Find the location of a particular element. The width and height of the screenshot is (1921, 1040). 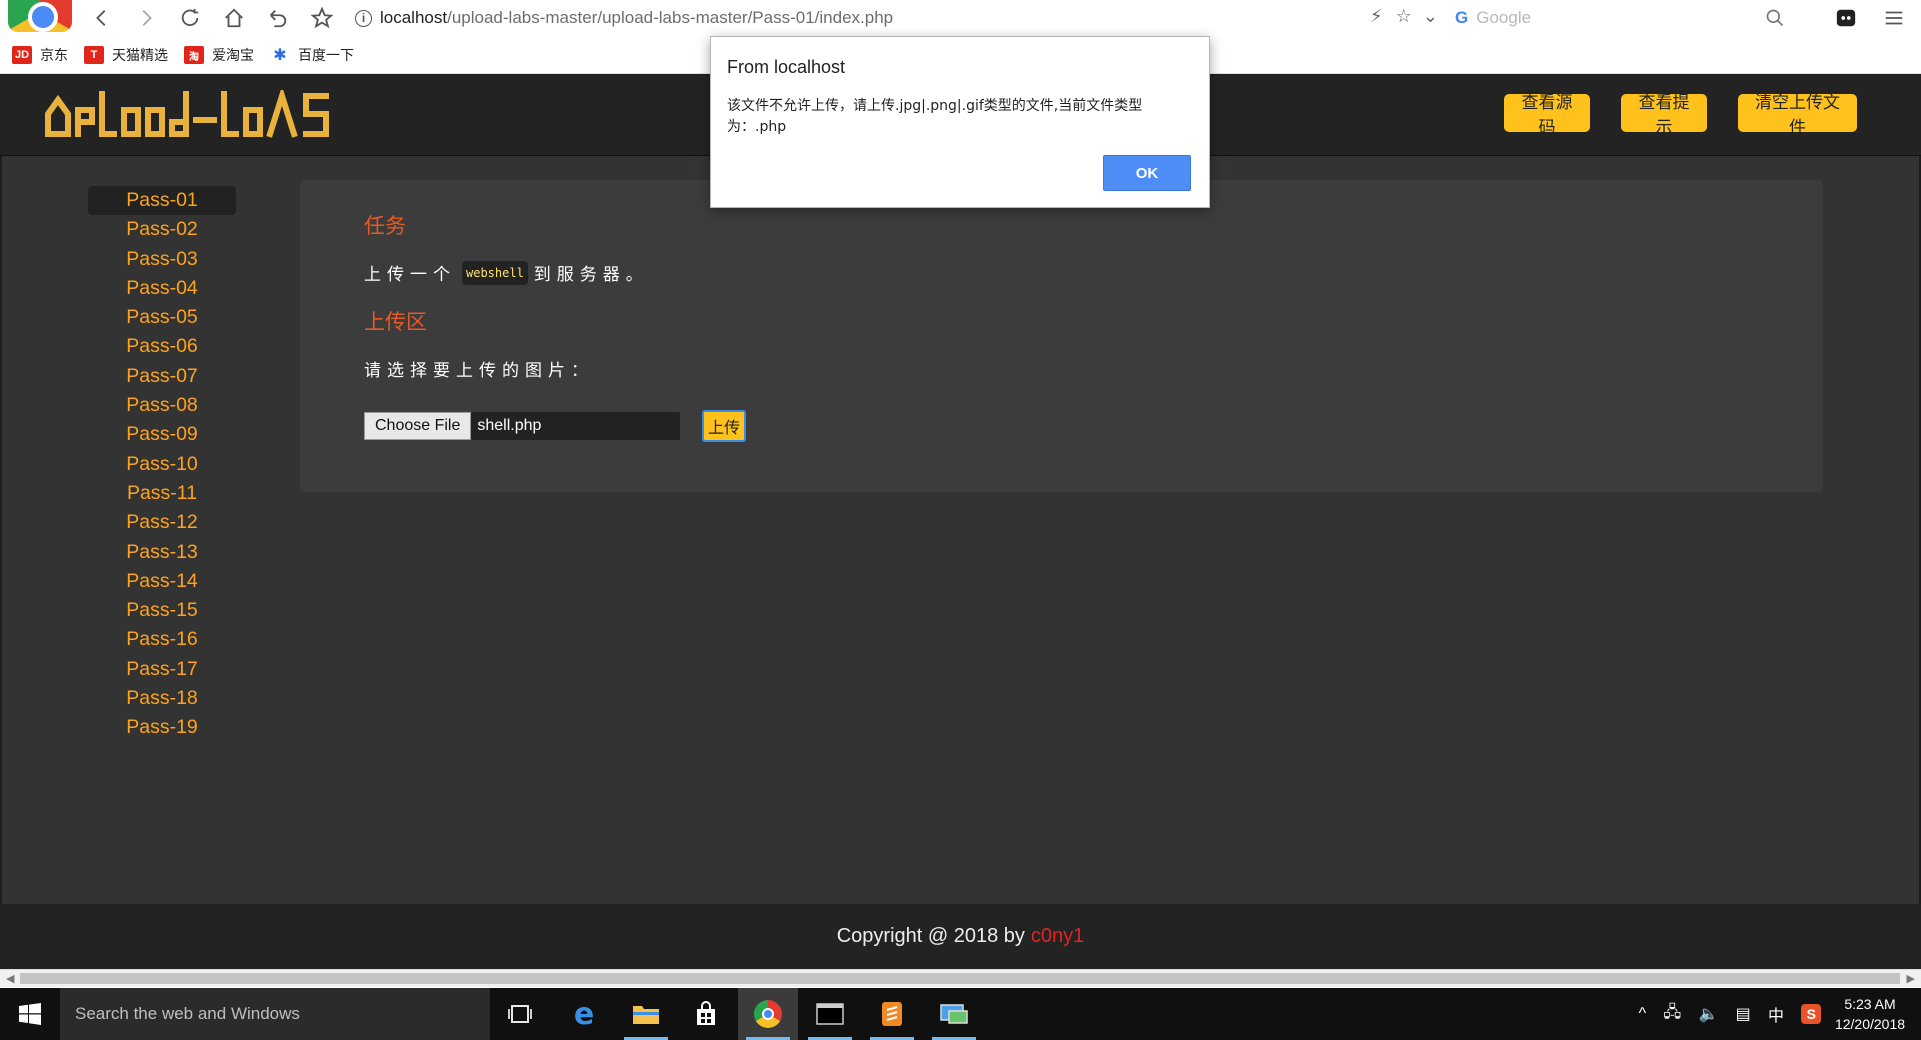

menu-icon is located at coordinates (1894, 18).